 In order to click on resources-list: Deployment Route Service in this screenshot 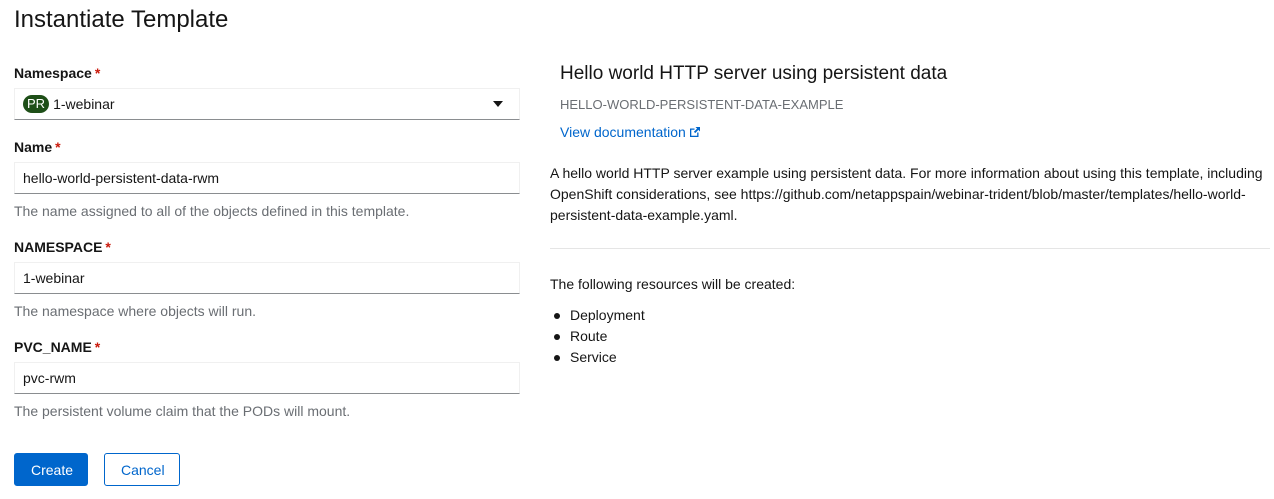, I will do `click(597, 336)`.